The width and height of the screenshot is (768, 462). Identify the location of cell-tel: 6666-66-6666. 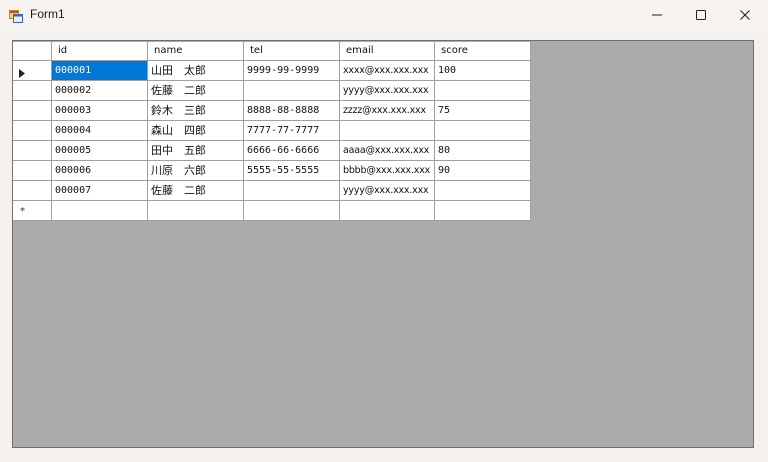
(292, 151).